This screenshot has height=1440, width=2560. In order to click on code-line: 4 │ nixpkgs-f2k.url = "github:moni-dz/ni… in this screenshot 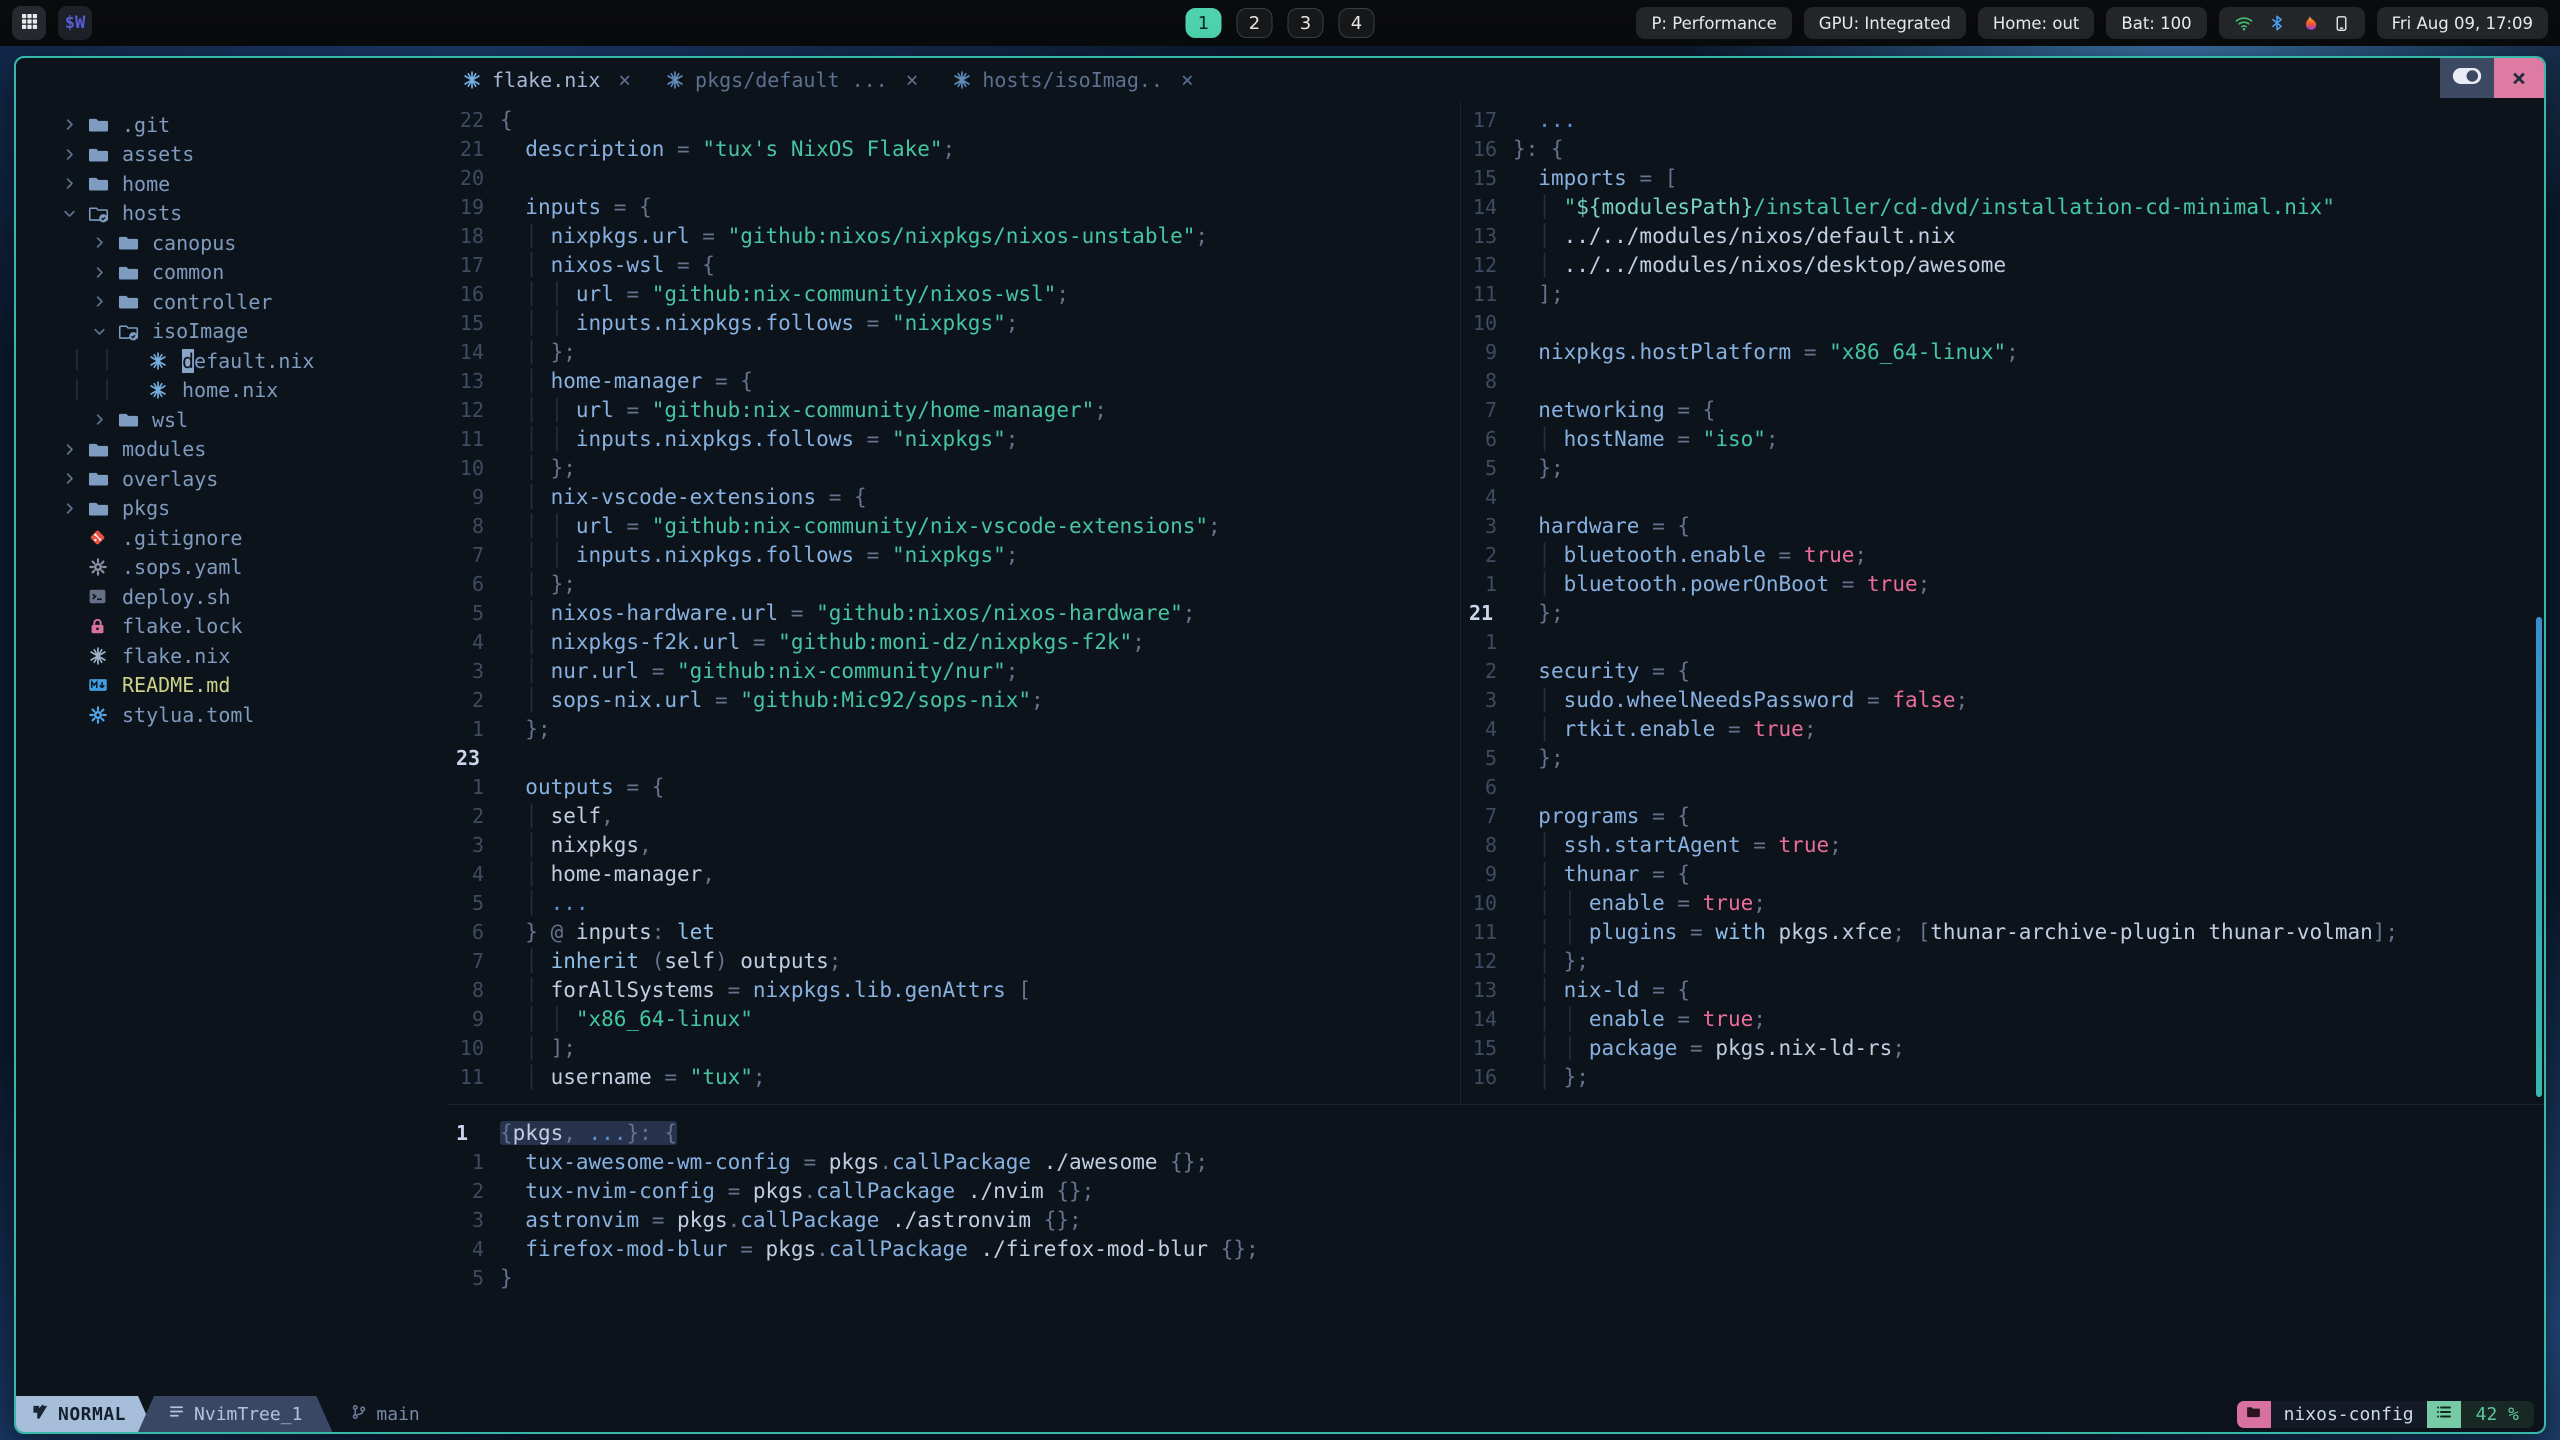, I will do `click(954, 642)`.